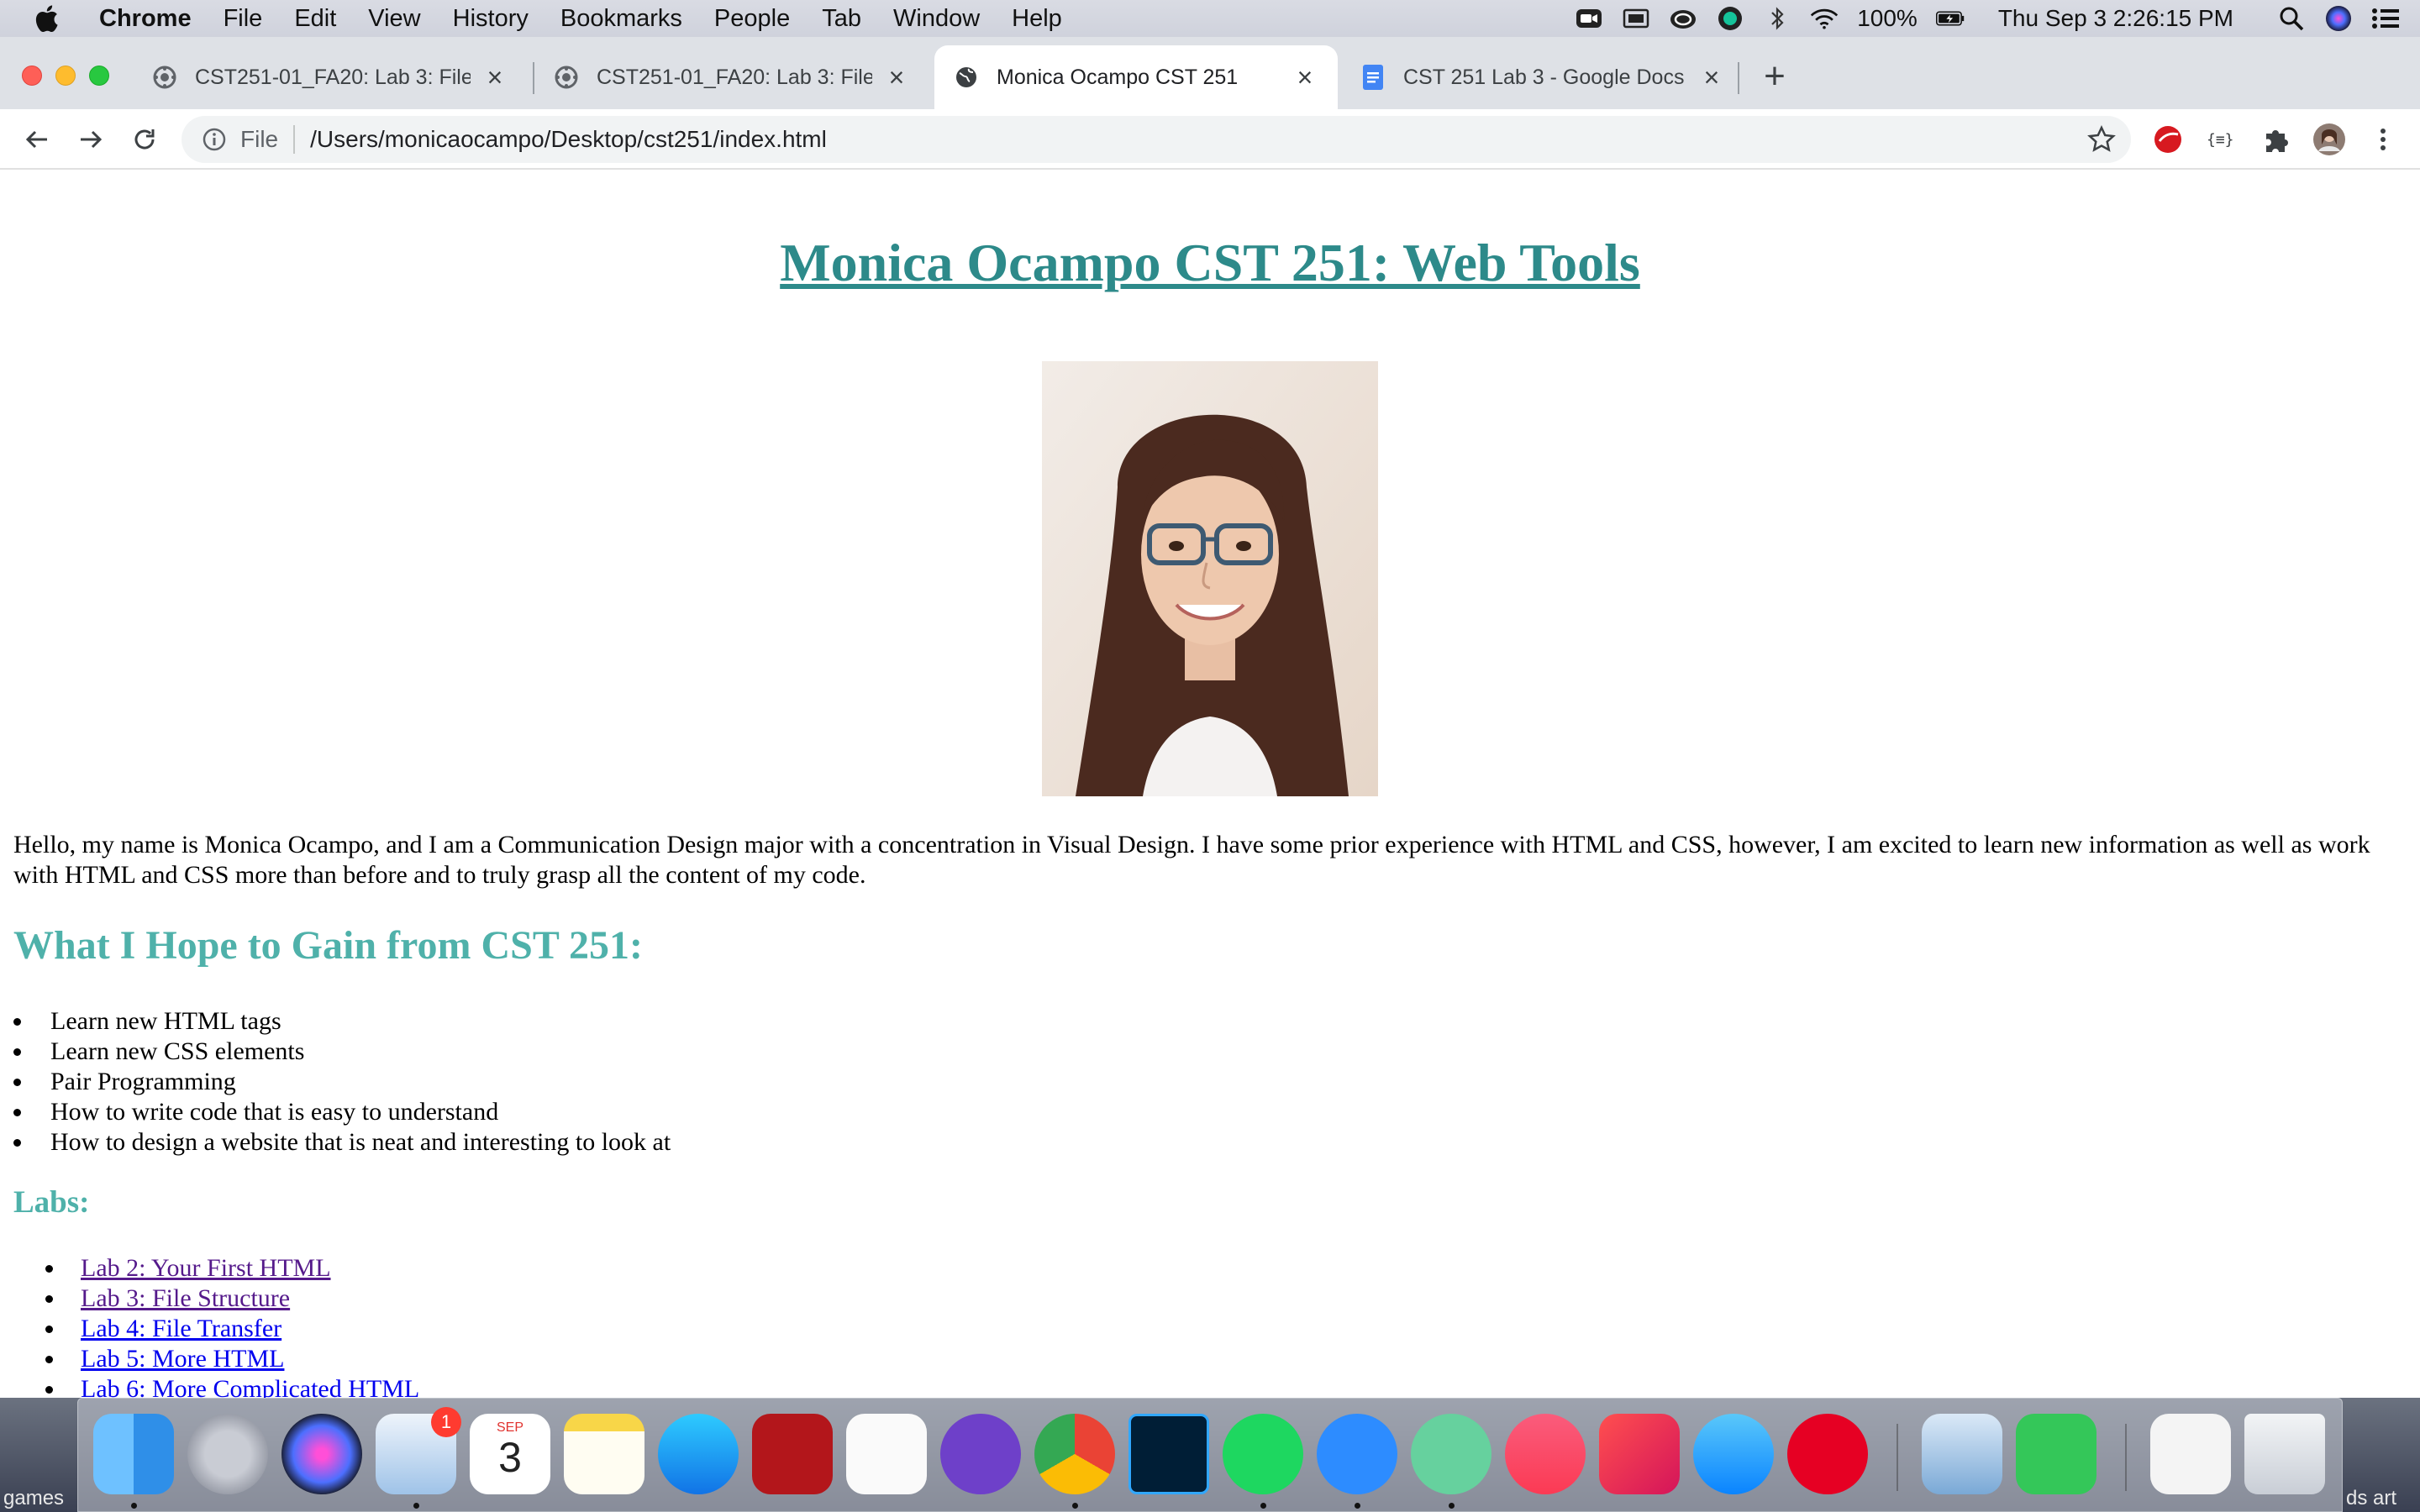 Image resolution: width=2420 pixels, height=1512 pixels. What do you see at coordinates (1824, 18) in the screenshot?
I see `wifi-icon` at bounding box center [1824, 18].